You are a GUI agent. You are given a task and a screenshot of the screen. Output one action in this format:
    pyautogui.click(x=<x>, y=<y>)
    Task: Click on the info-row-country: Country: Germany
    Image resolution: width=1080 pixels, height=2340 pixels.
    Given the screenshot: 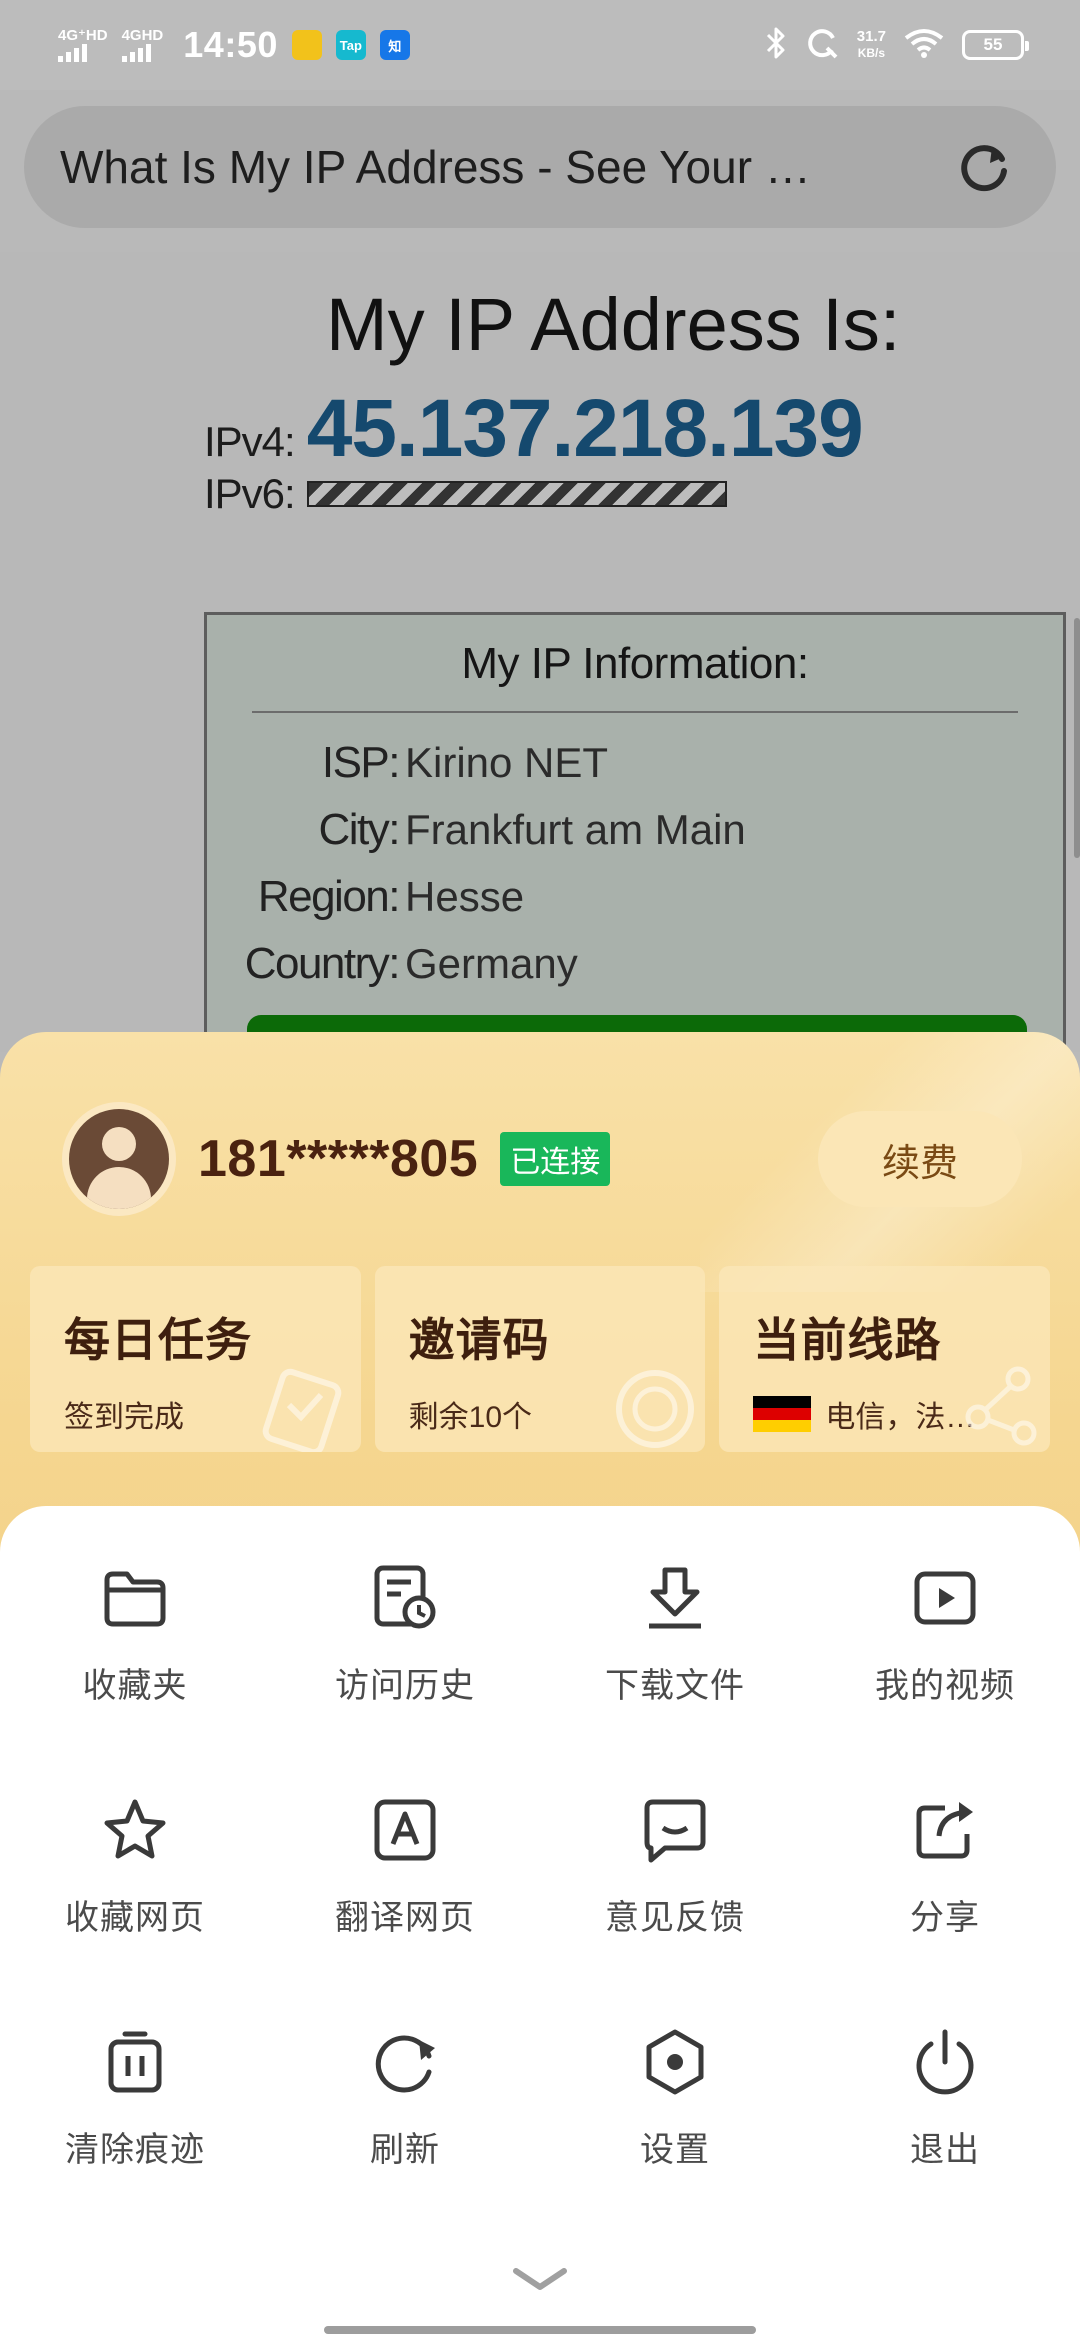 What is the action you would take?
    pyautogui.click(x=635, y=963)
    